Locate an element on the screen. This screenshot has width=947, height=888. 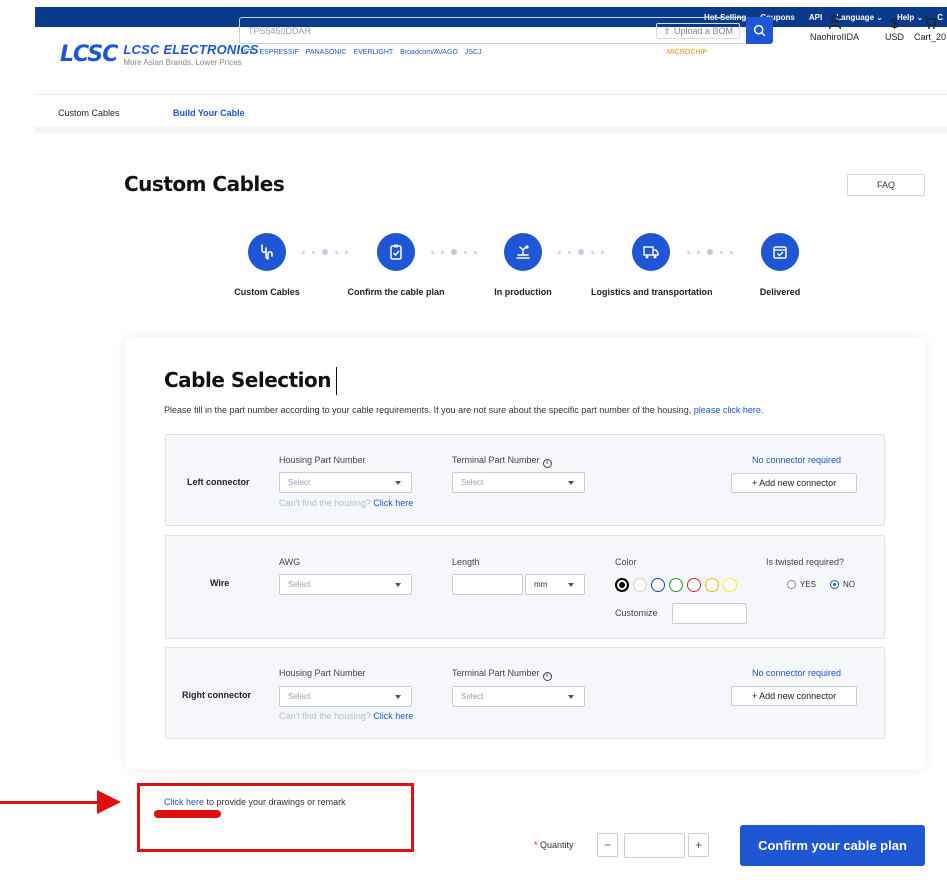
search-button is located at coordinates (759, 30).